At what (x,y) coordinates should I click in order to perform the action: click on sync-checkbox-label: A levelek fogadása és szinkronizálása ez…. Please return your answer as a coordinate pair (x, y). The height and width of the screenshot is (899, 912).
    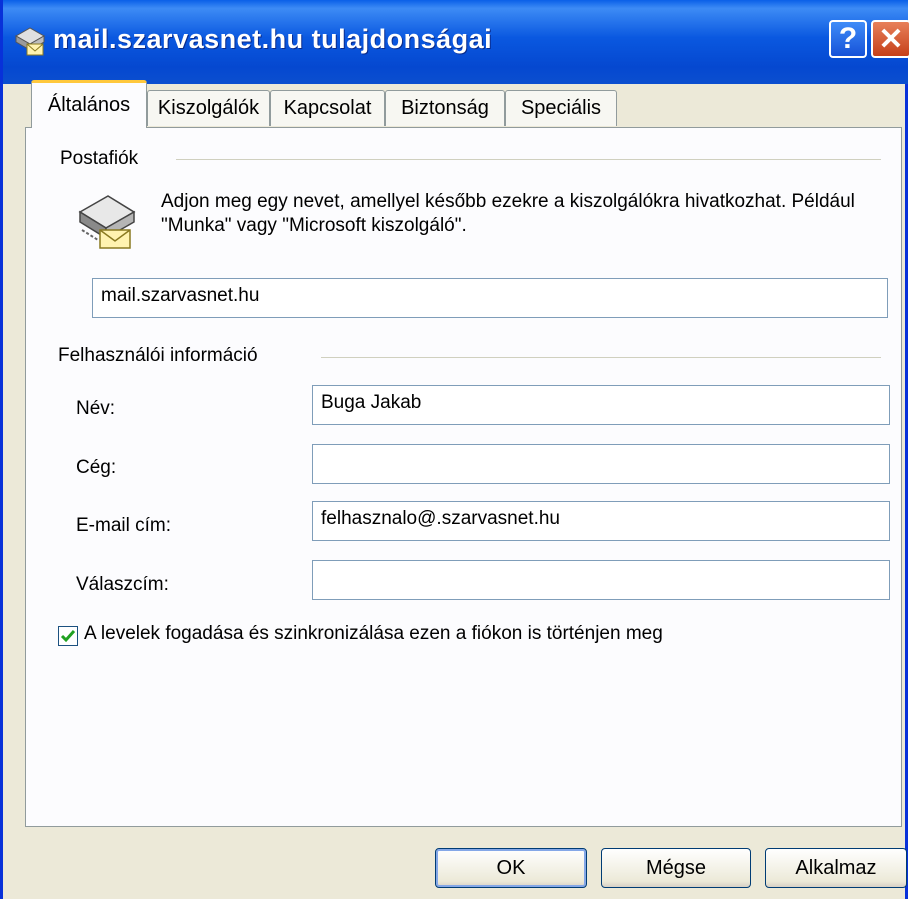
    Looking at the image, I should click on (373, 634).